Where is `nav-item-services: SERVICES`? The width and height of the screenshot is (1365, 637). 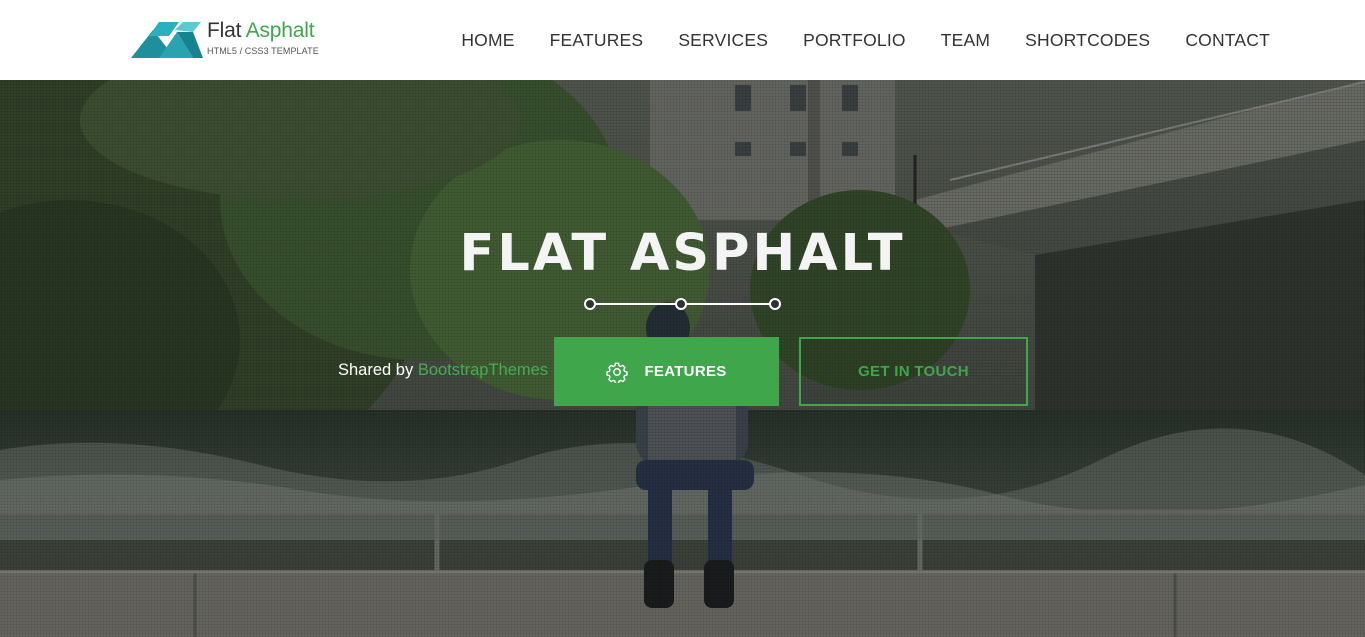
nav-item-services: SERVICES is located at coordinates (723, 40).